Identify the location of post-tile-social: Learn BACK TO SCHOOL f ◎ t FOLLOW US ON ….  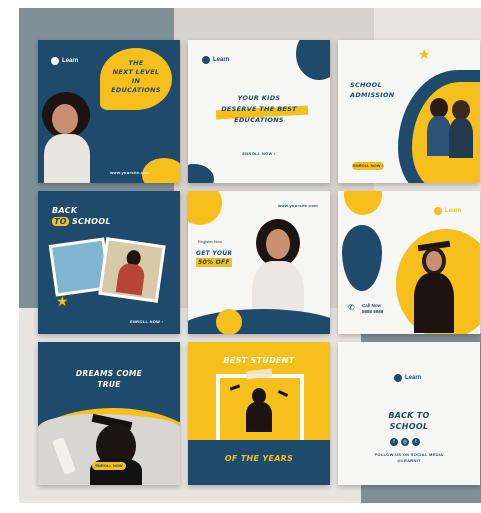
(409, 413).